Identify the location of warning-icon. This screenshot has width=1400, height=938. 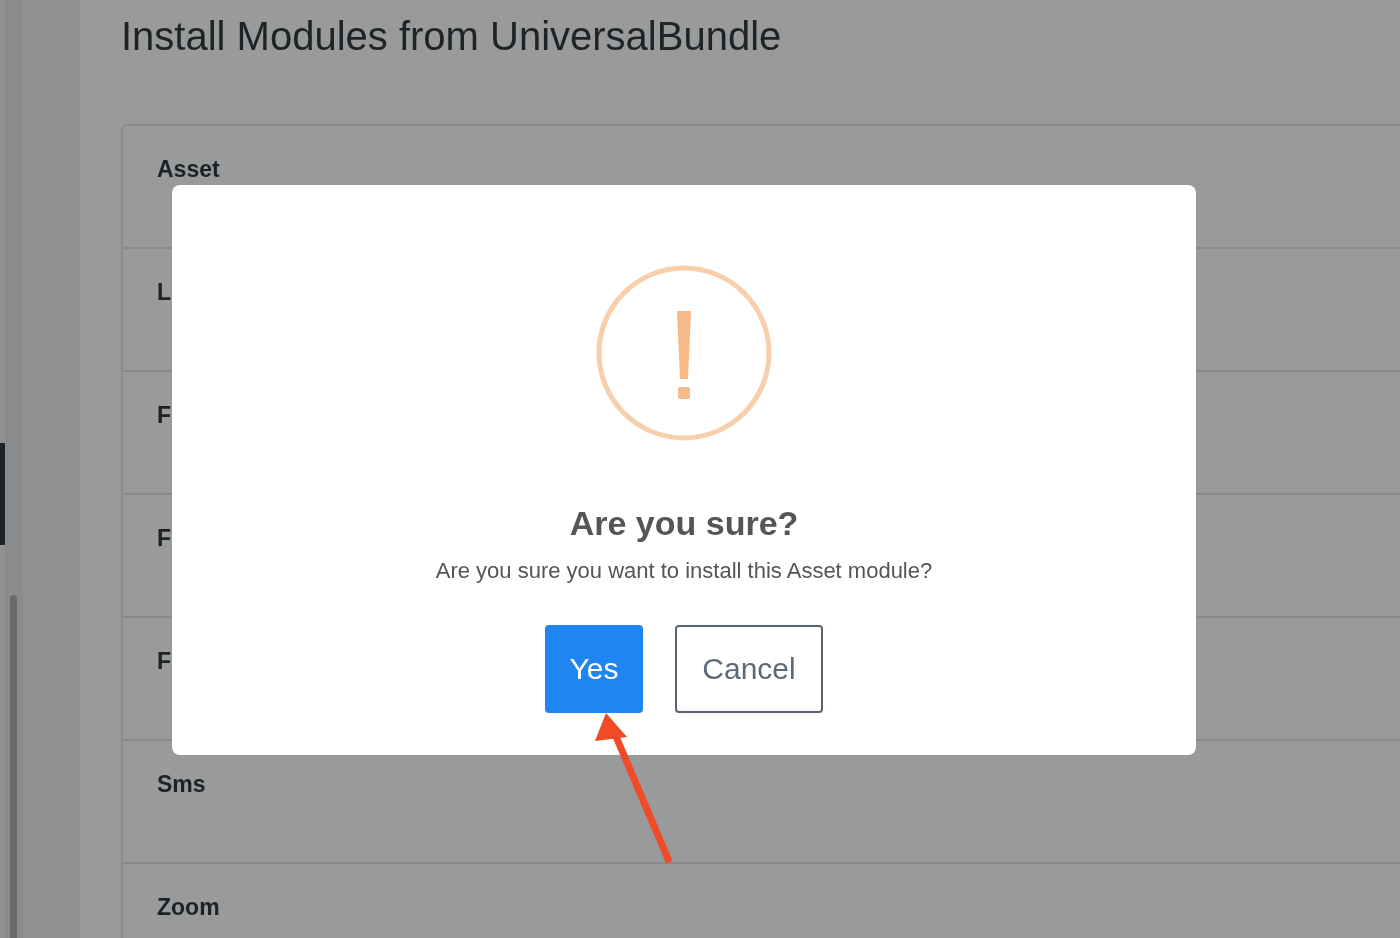
(684, 353).